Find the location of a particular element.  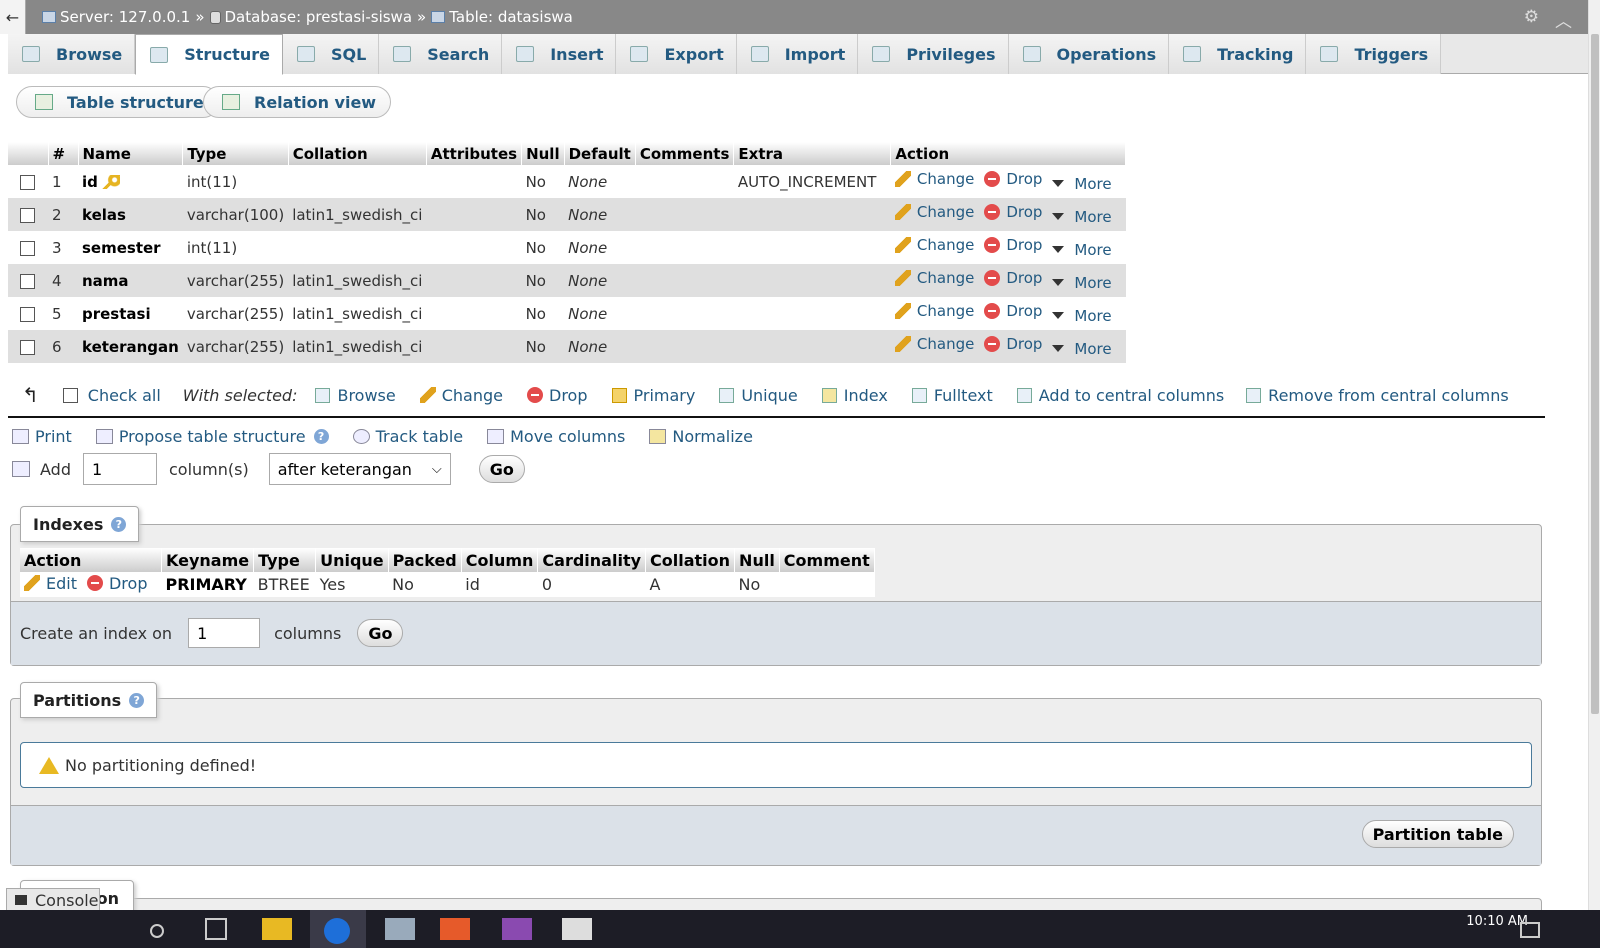

tab-operations: Operations is located at coordinates (1089, 54).